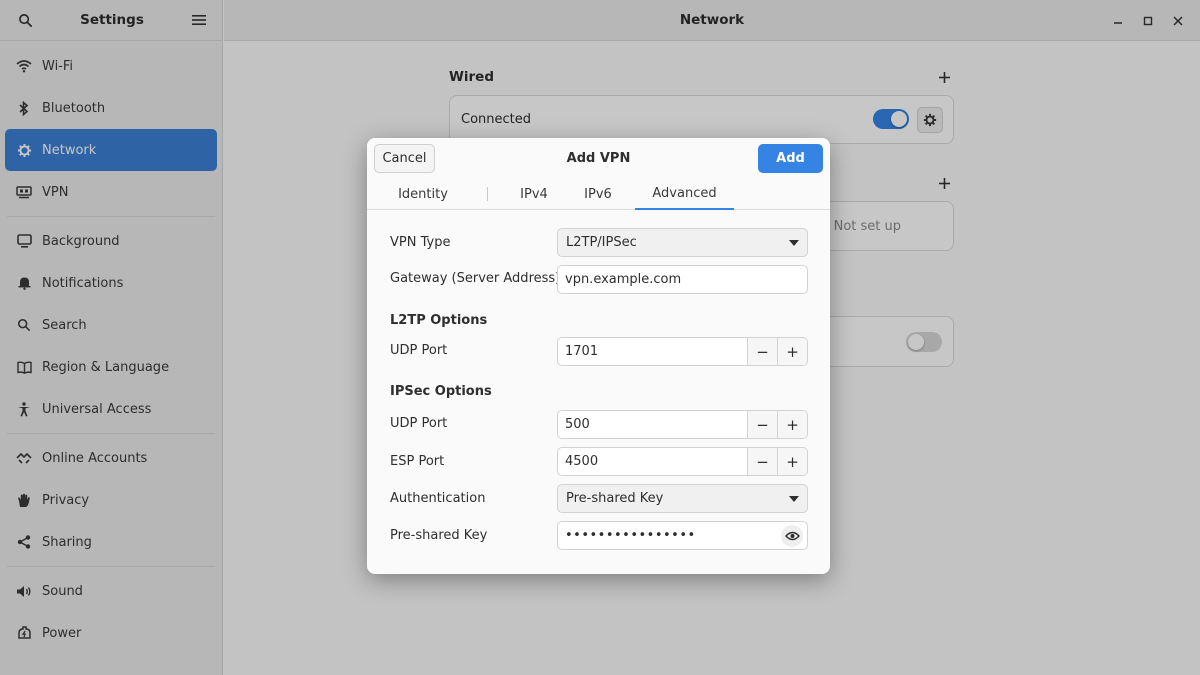  I want to click on tab-ipv6: IPv6, so click(598, 194).